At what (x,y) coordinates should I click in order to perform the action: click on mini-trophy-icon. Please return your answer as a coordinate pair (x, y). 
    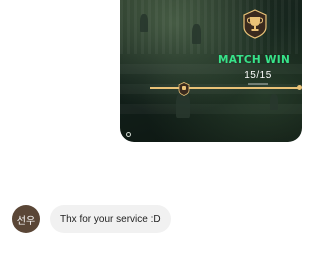
    Looking at the image, I should click on (184, 89).